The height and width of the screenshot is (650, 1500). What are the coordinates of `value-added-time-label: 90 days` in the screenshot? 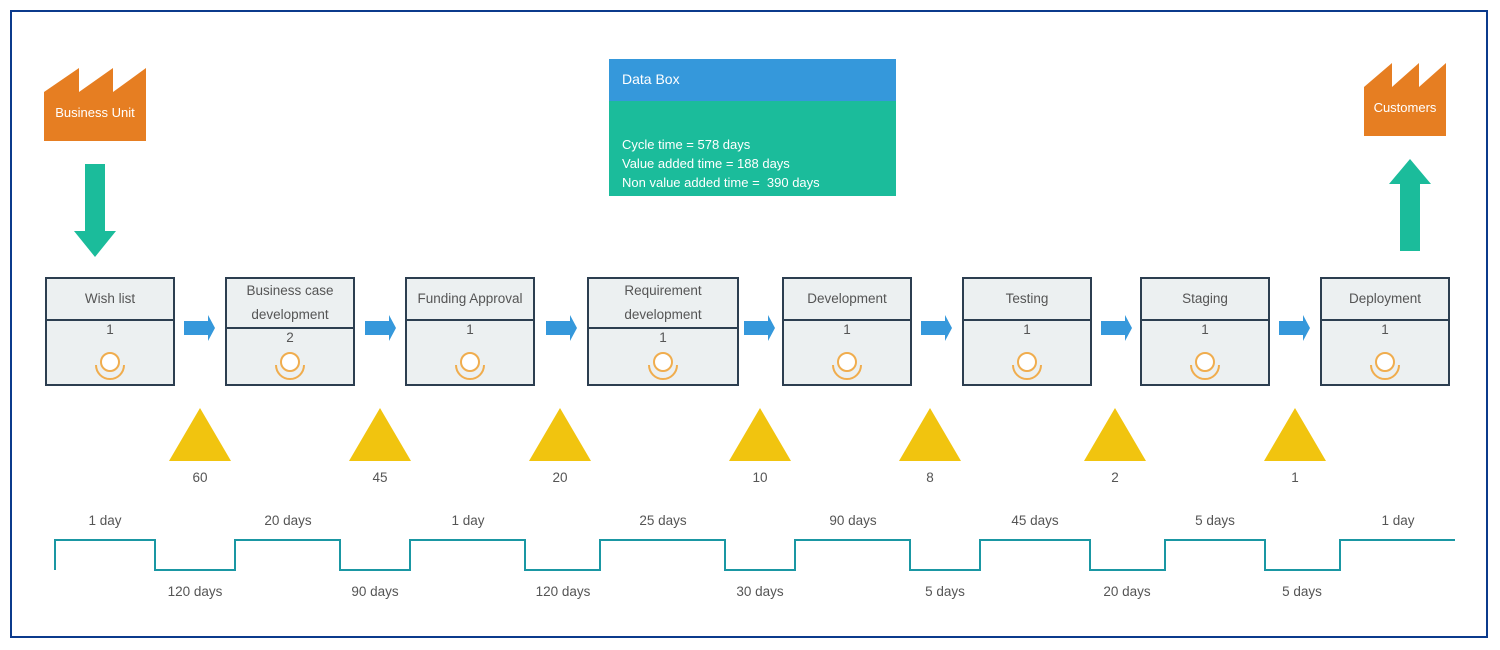 It's located at (853, 520).